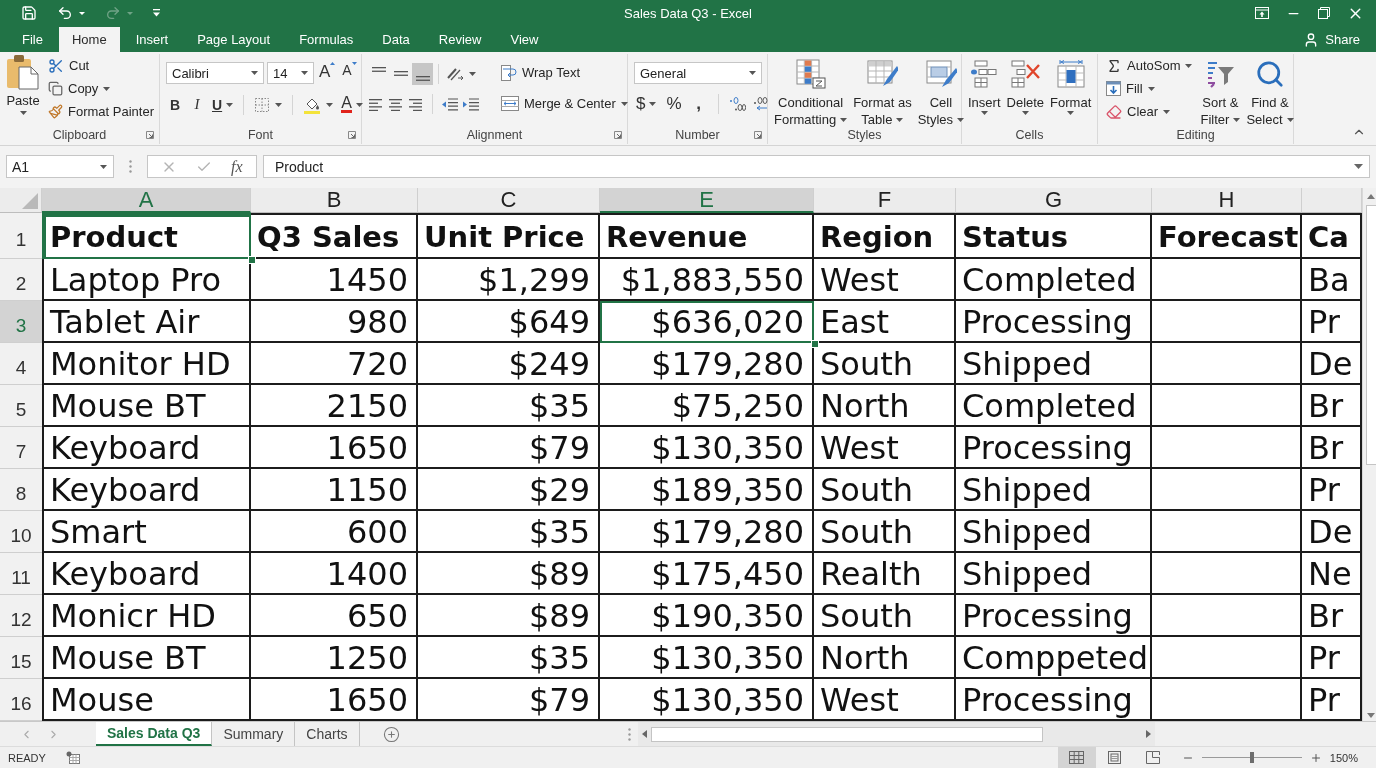 Image resolution: width=1376 pixels, height=768 pixels. I want to click on currency-button: $, so click(646, 104).